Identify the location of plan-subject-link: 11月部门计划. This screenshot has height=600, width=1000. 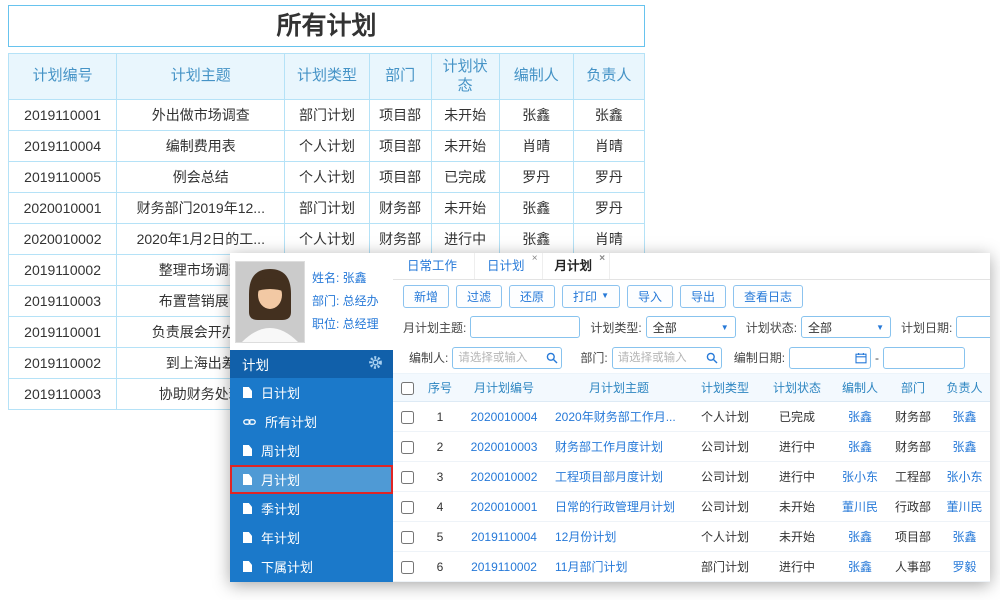
(591, 567).